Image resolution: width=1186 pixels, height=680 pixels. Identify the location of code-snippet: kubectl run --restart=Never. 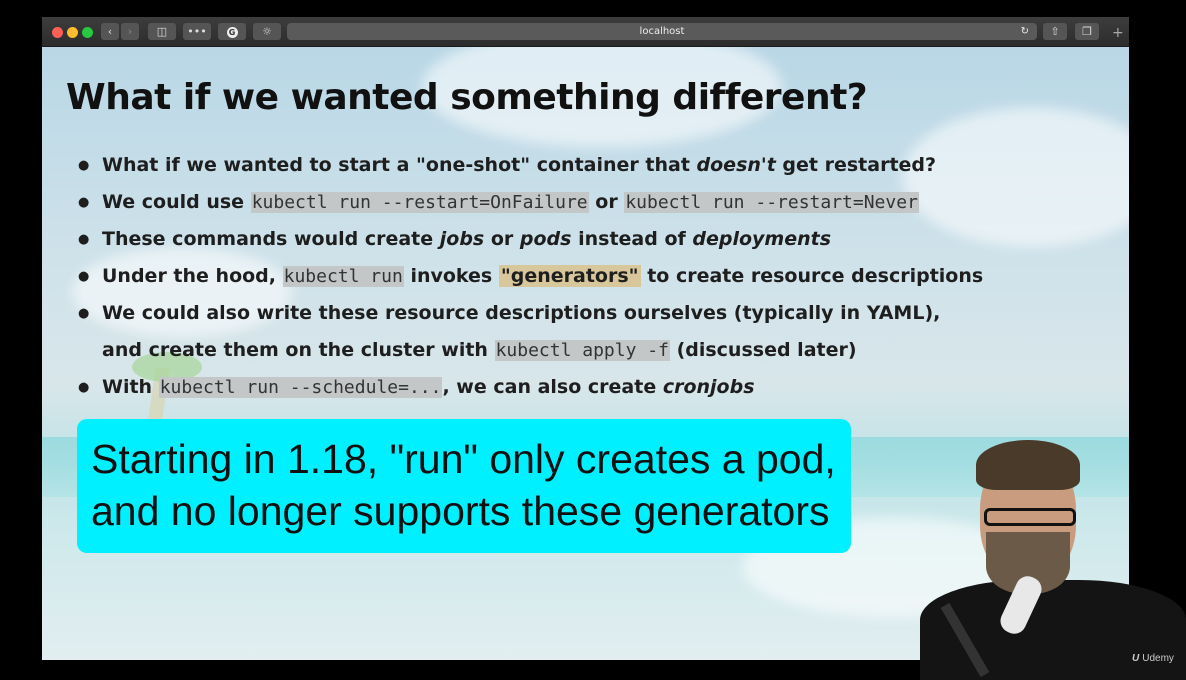
(771, 202).